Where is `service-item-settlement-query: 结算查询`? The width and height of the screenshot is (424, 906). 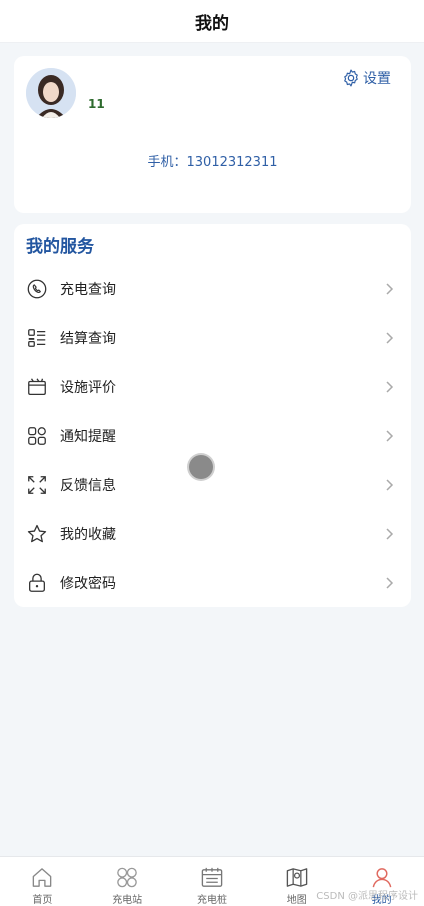 service-item-settlement-query: 结算查询 is located at coordinates (212, 337).